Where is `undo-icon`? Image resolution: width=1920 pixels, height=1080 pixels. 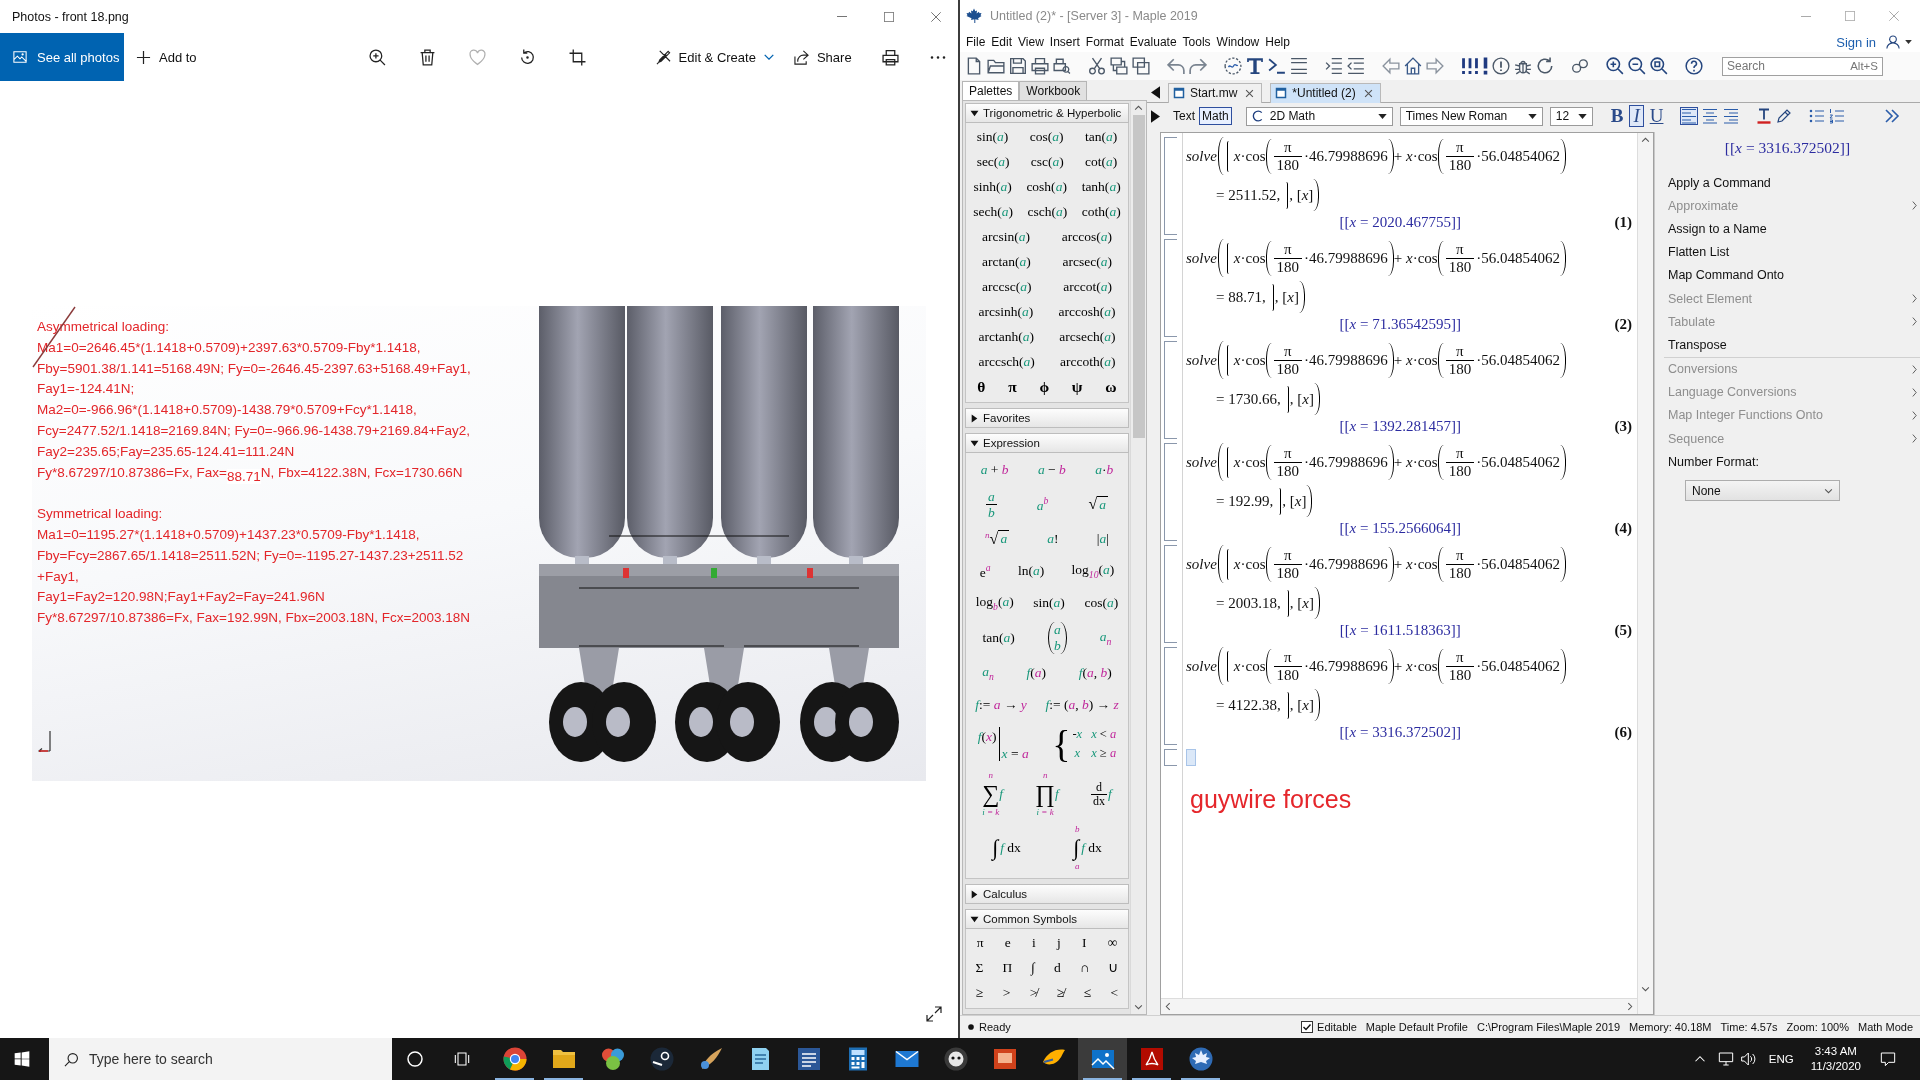
undo-icon is located at coordinates (1176, 66).